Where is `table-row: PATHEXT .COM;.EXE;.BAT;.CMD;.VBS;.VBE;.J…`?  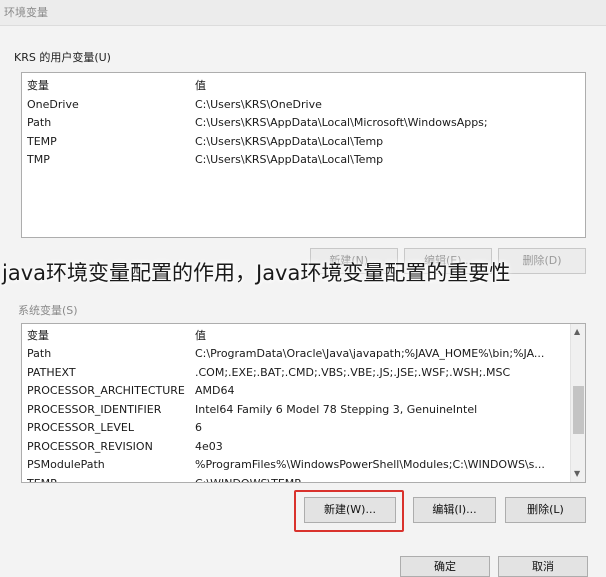
table-row: PATHEXT .COM;.EXE;.BAT;.CMD;.VBS;.VBE;.J… is located at coordinates (296, 373).